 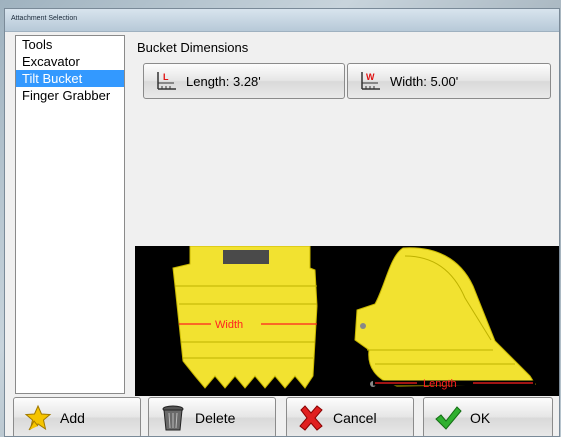 What do you see at coordinates (480, 417) in the screenshot?
I see `ok-button-label: OK` at bounding box center [480, 417].